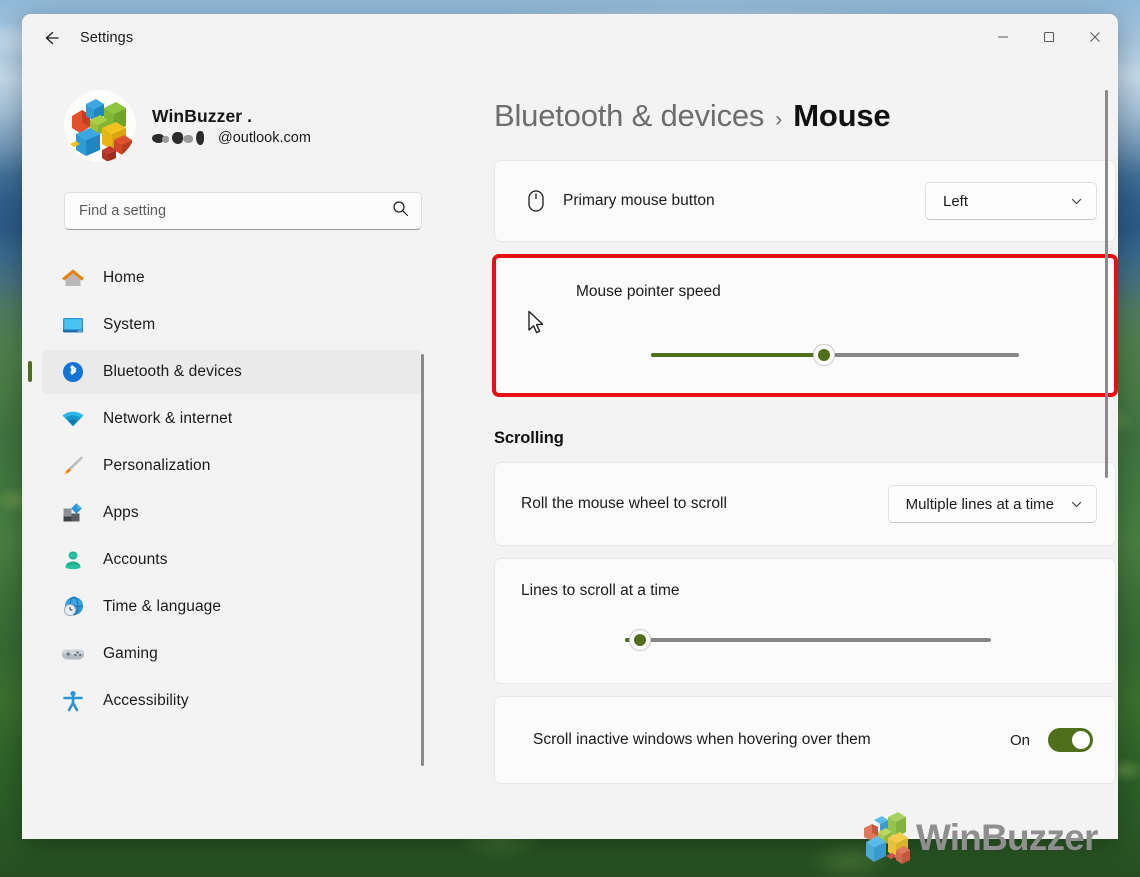  I want to click on toggle-knob, so click(1081, 740).